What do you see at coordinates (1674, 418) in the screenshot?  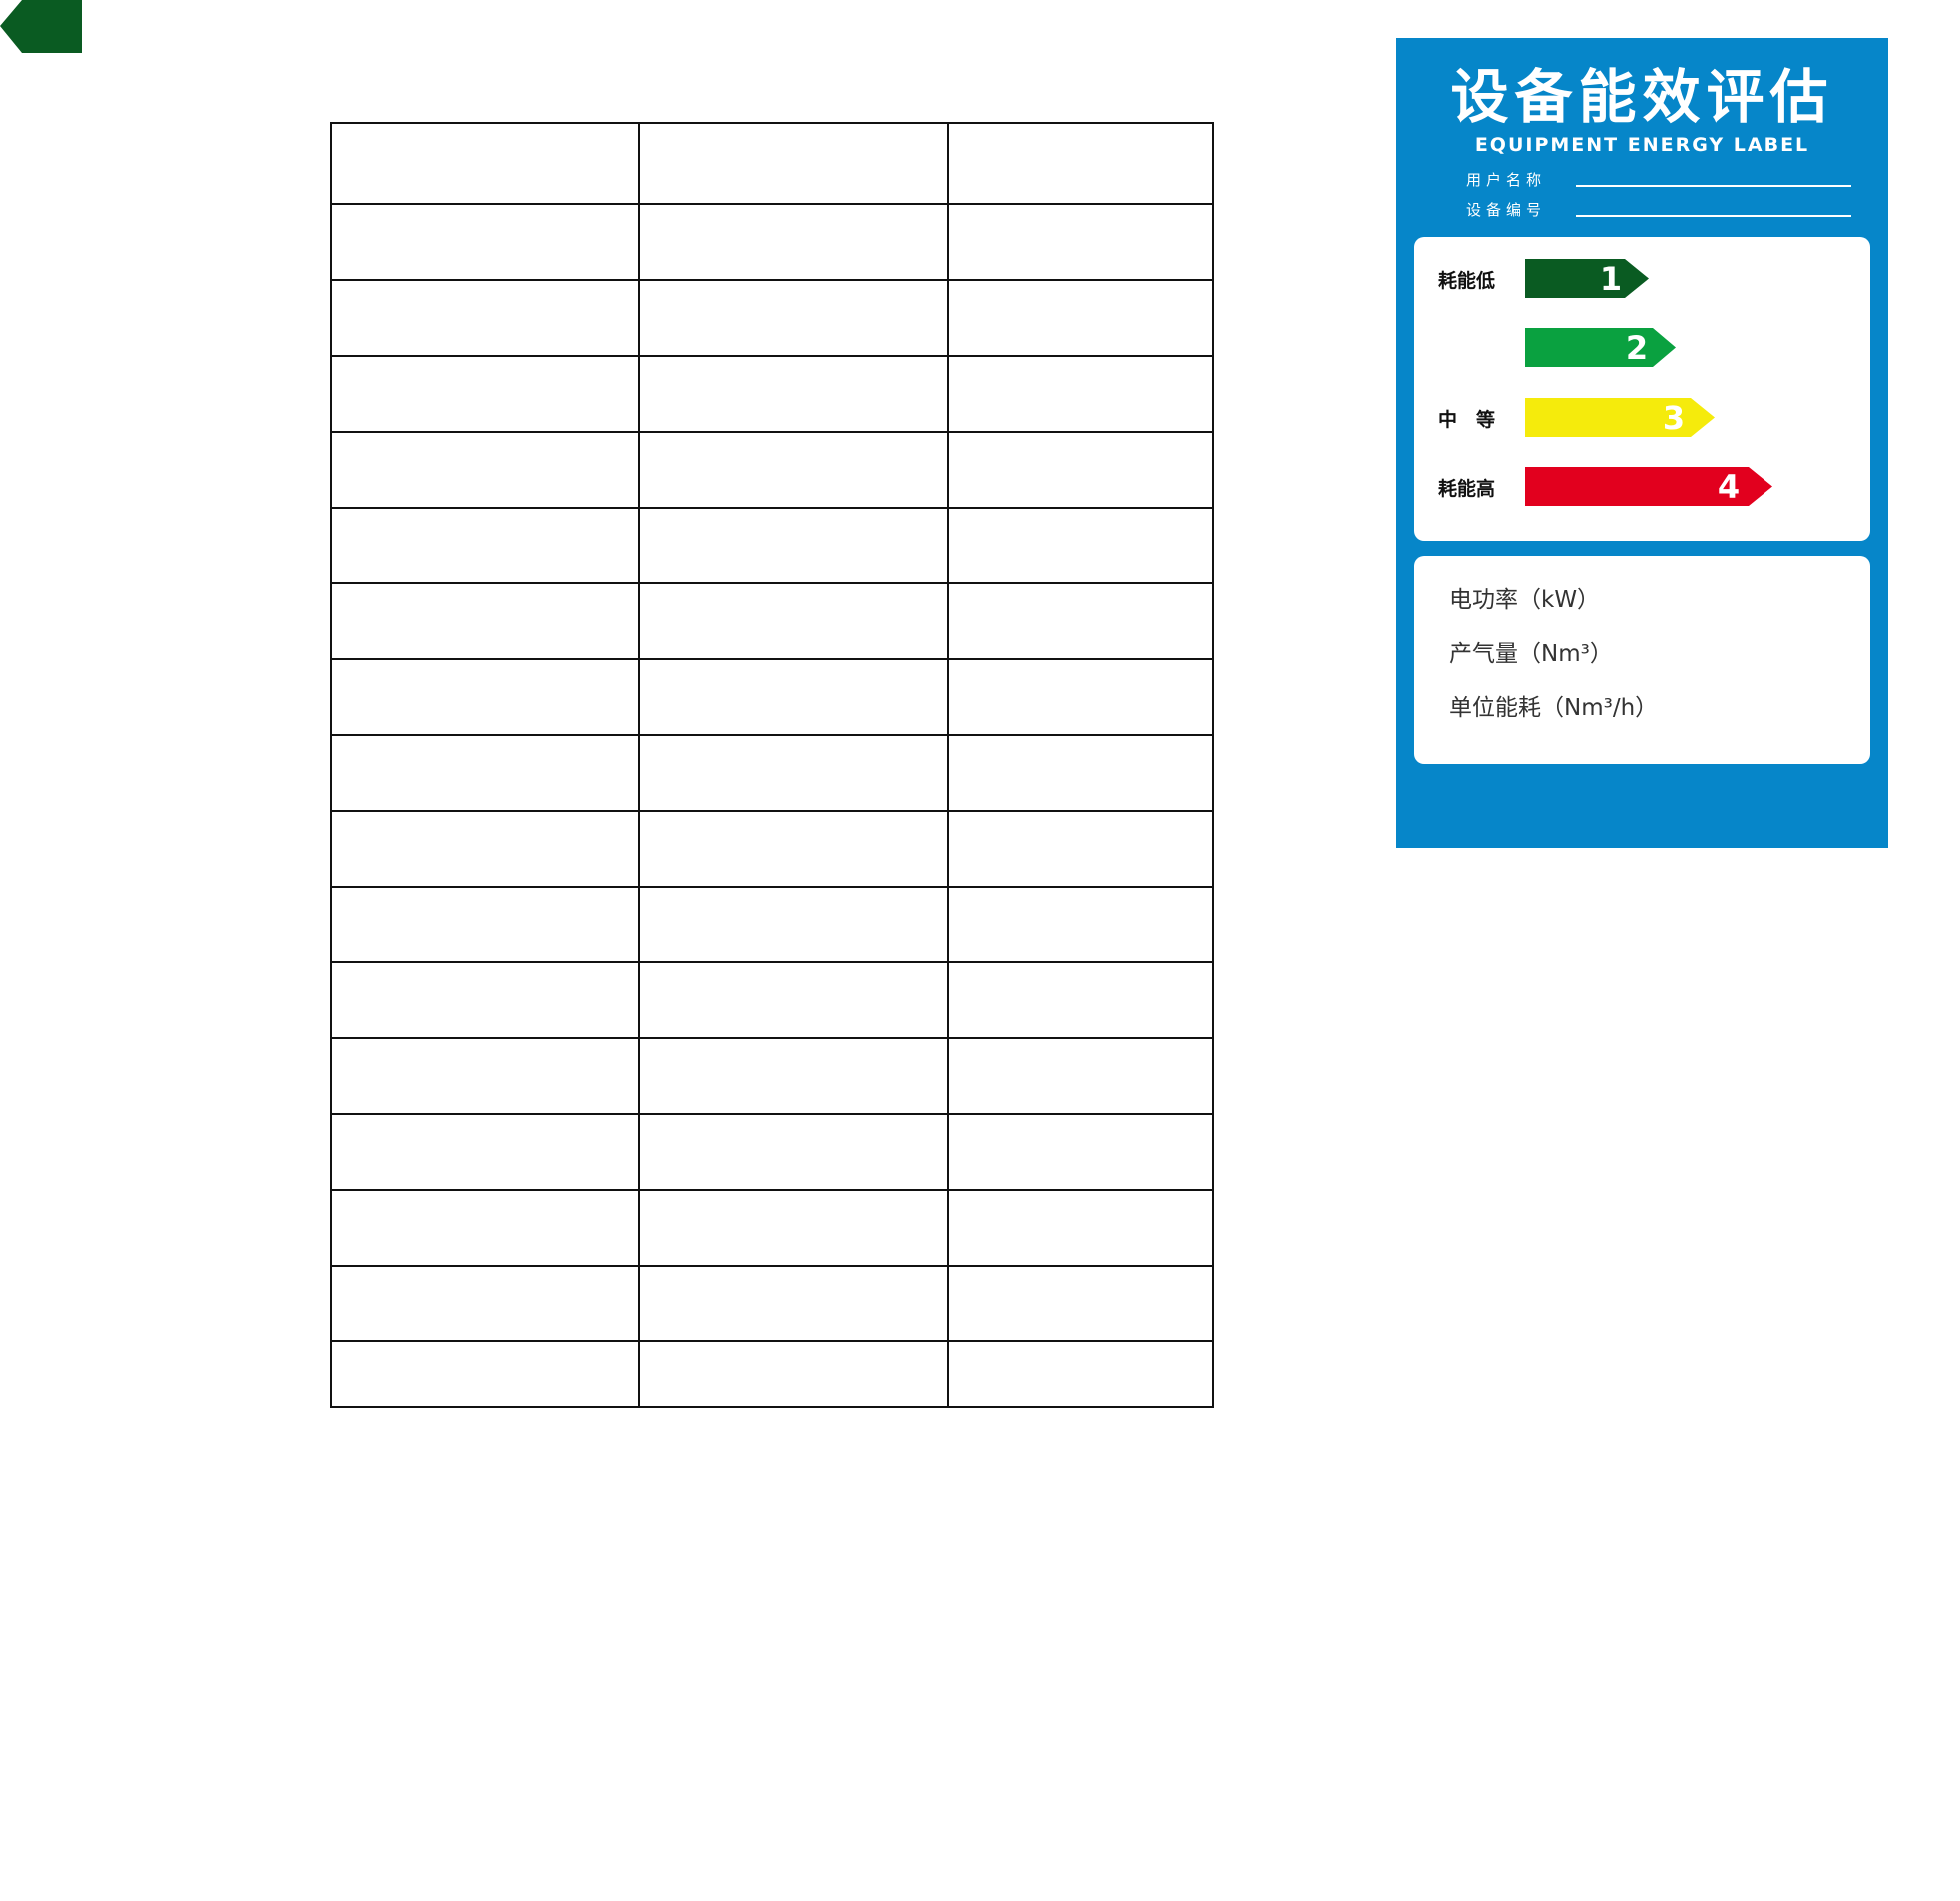 I see `grade-3-number: 3` at bounding box center [1674, 418].